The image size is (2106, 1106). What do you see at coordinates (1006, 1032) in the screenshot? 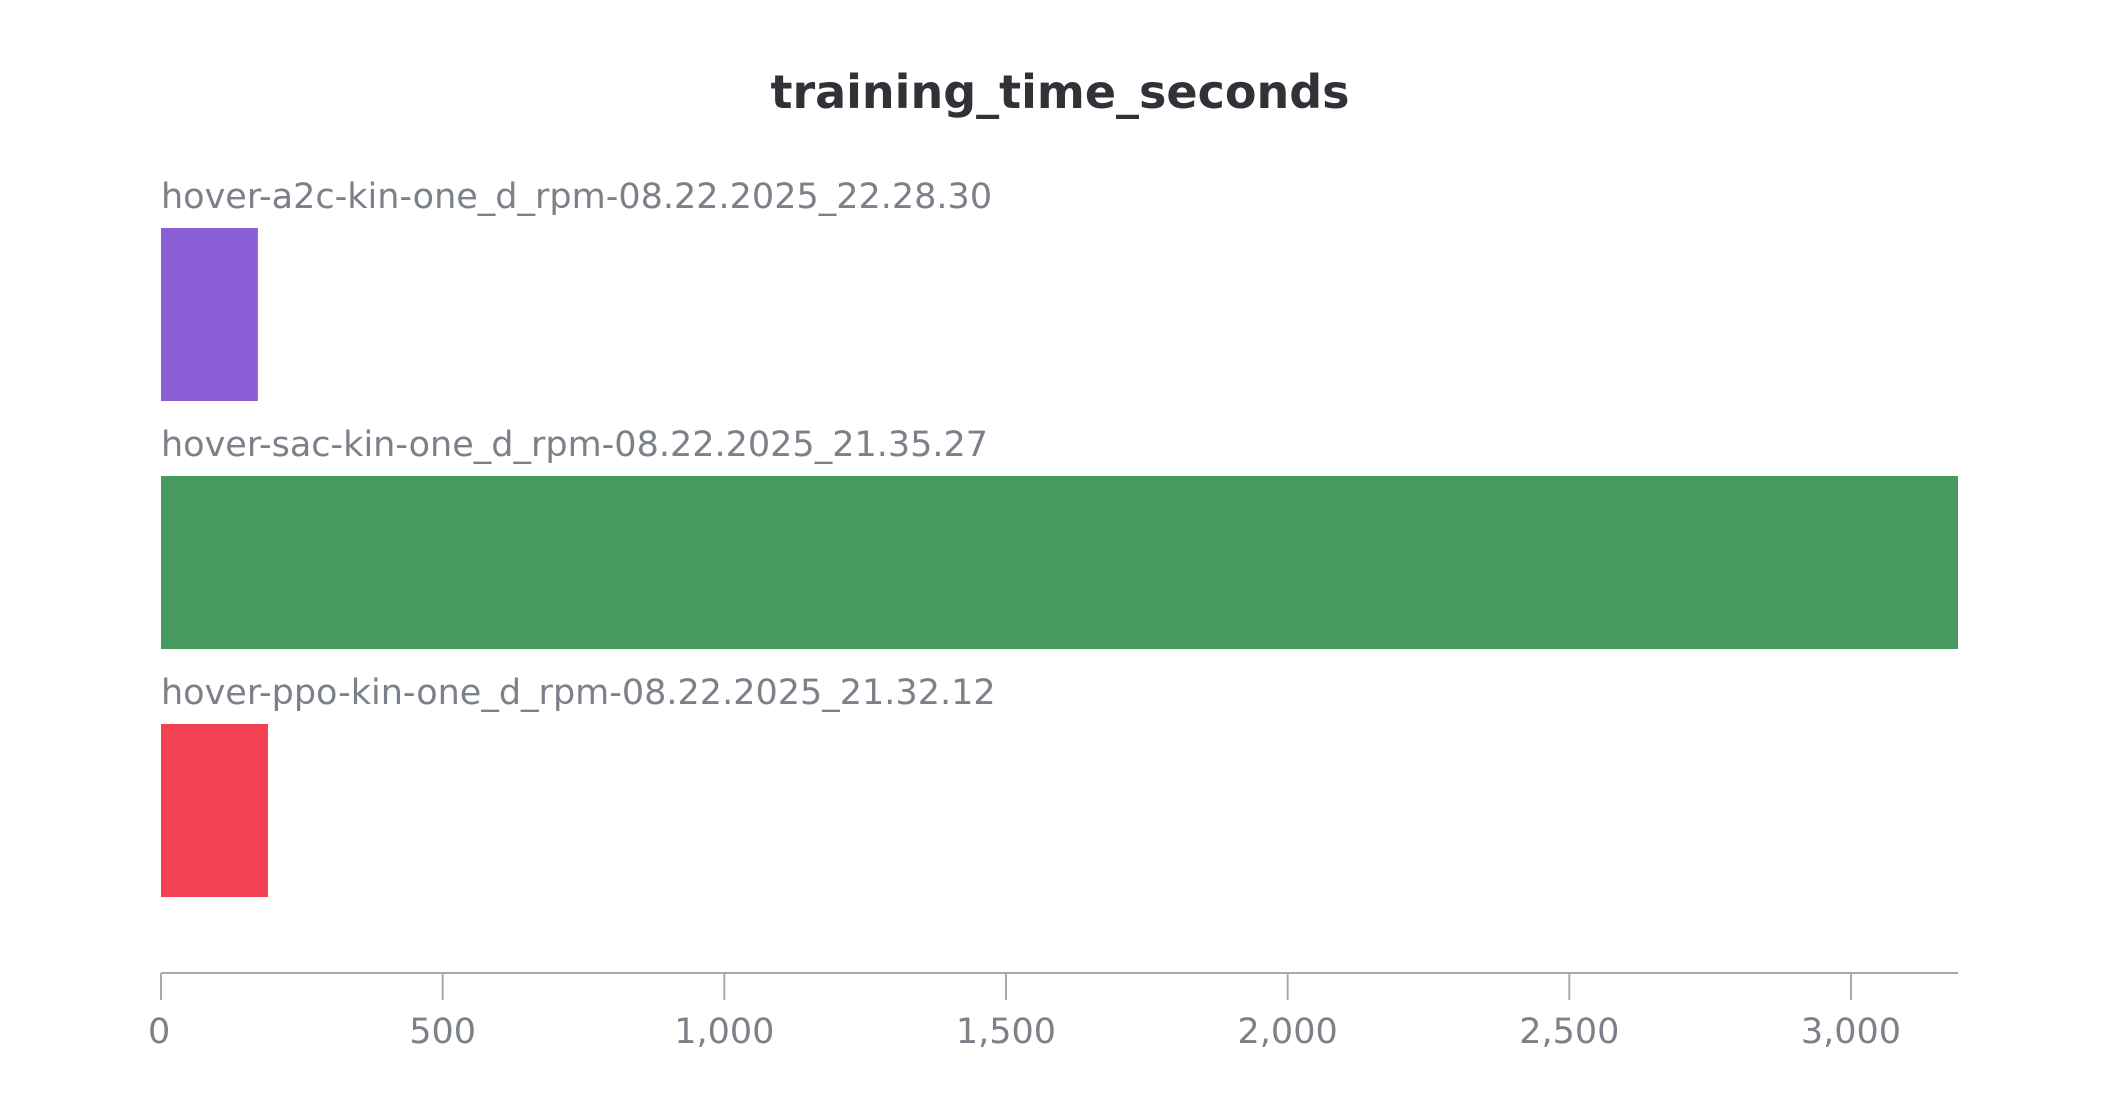
I see `x-tick-label: 1,500` at bounding box center [1006, 1032].